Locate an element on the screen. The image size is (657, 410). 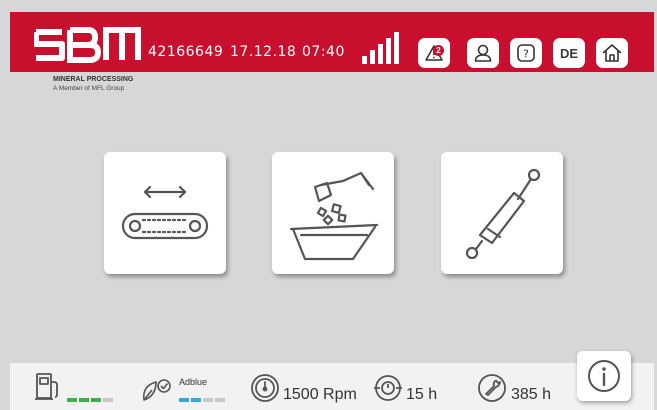
time-display: 07:40 is located at coordinates (323, 52).